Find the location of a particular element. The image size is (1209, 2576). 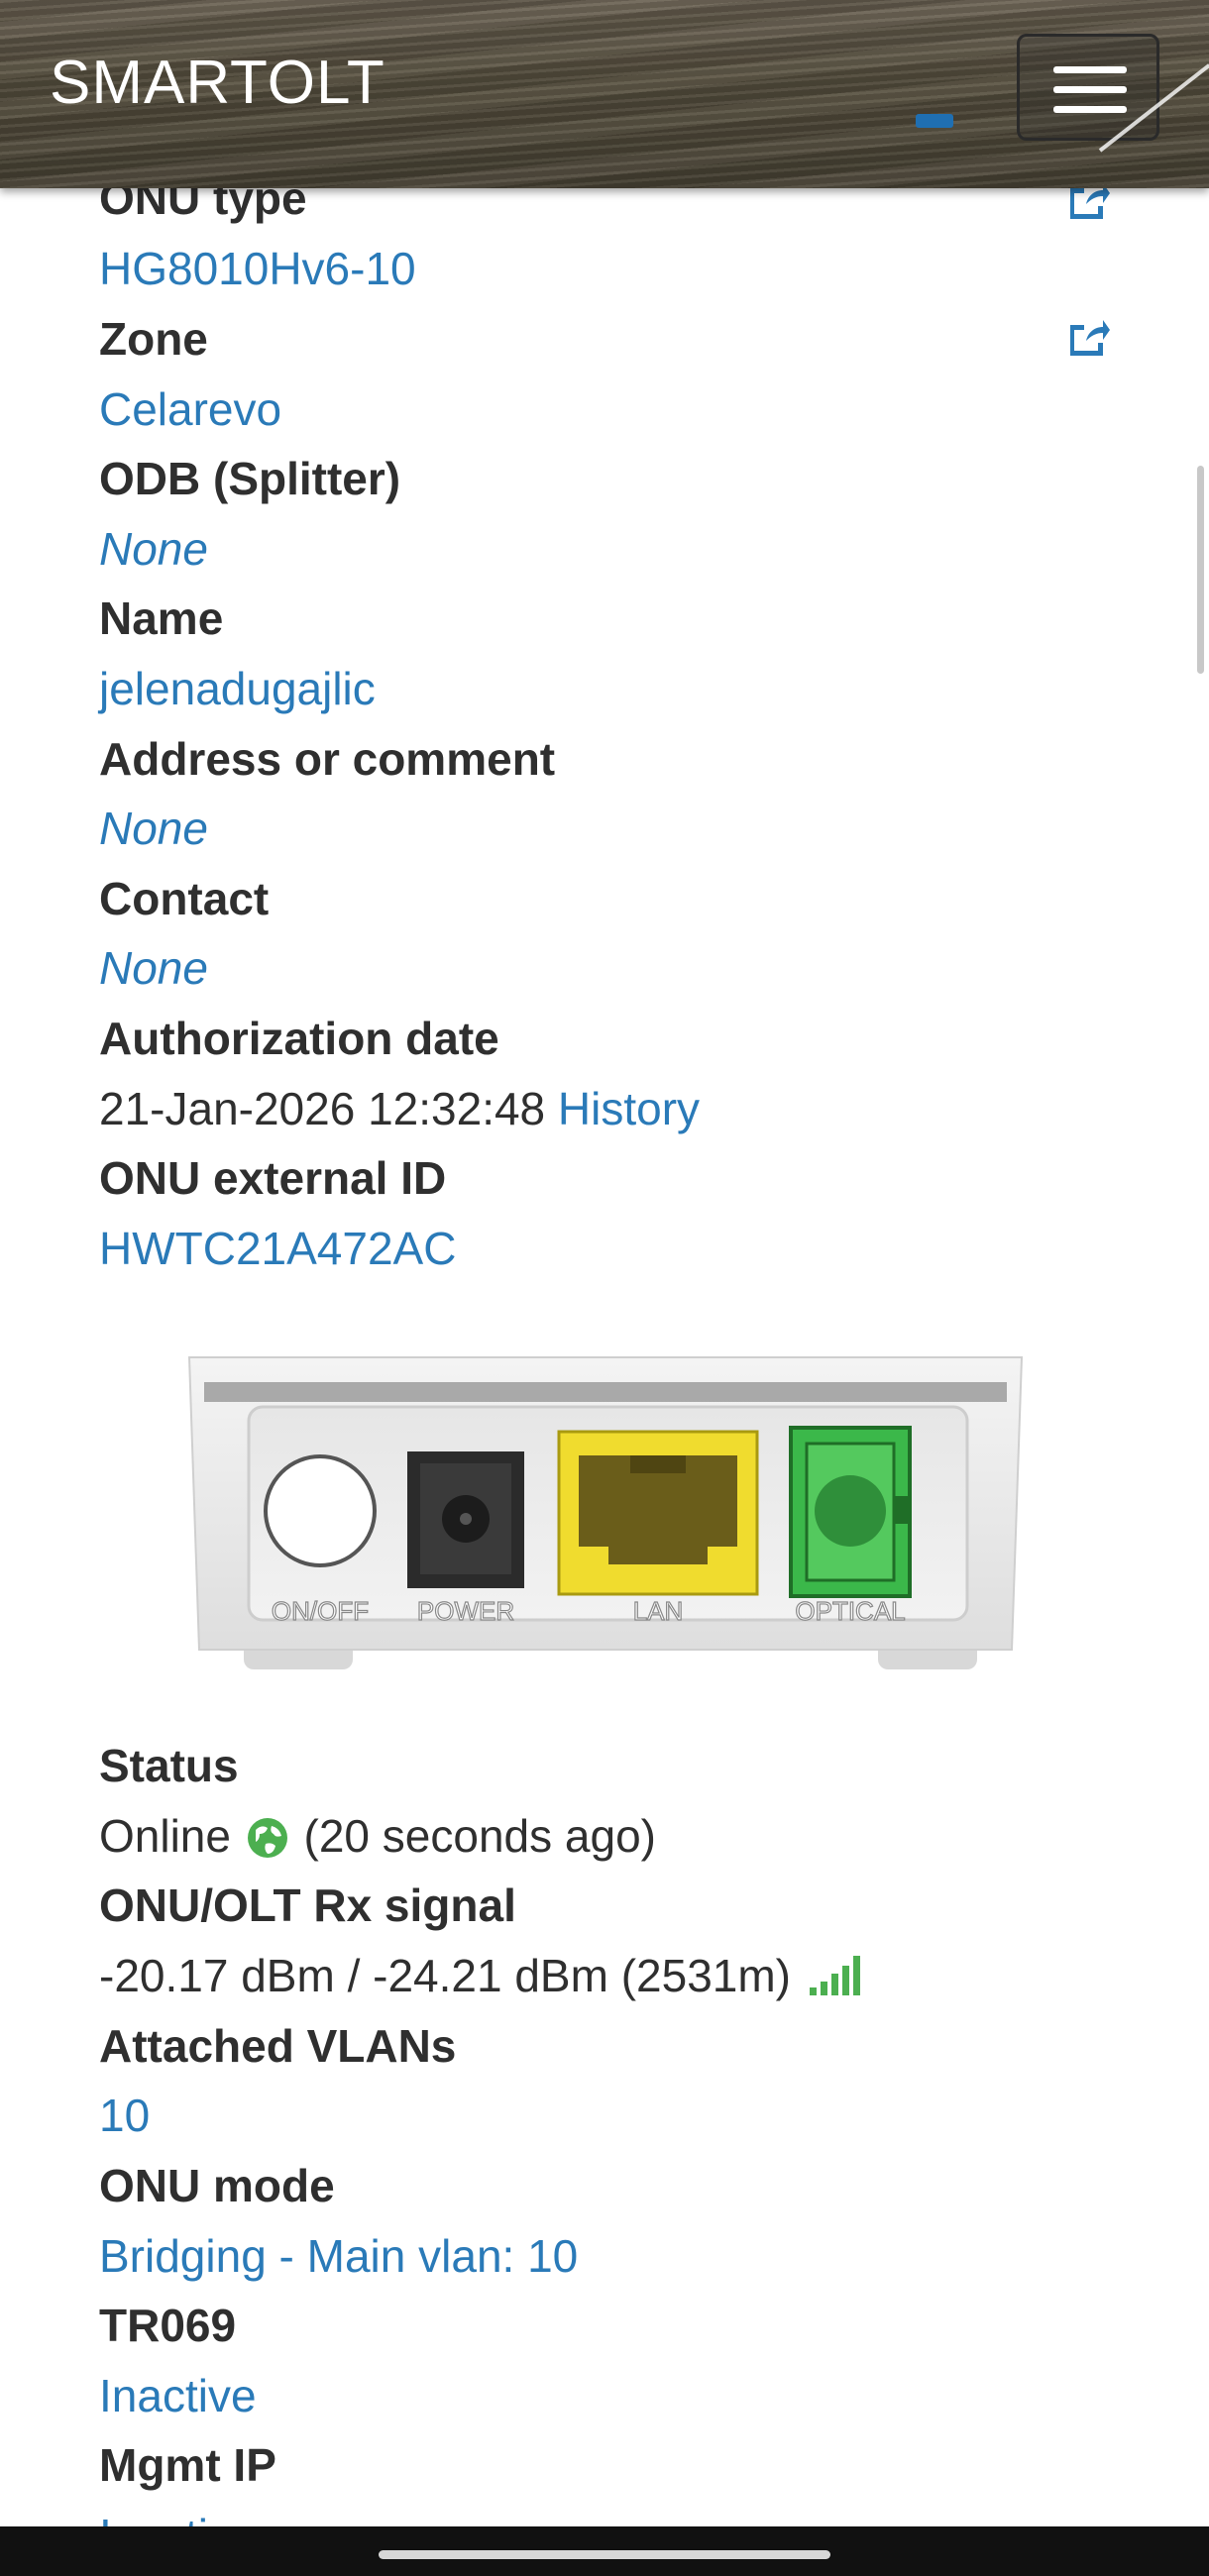

rx-signal-label: ONU/OLT Rx signal is located at coordinates (307, 1905).